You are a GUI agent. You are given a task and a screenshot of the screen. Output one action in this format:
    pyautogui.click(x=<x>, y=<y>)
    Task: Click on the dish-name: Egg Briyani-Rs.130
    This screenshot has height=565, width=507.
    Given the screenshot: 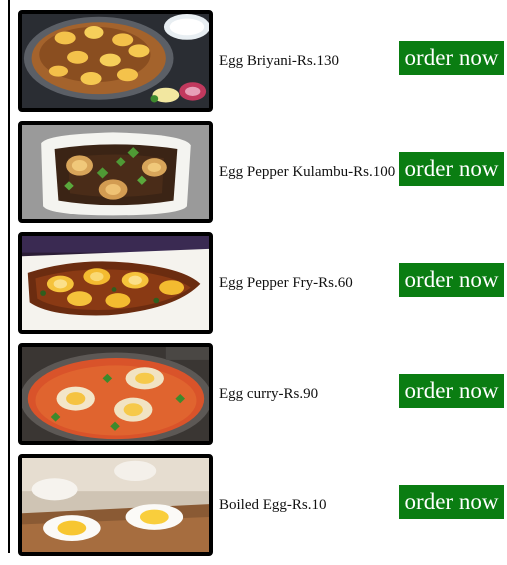 What is the action you would take?
    pyautogui.click(x=279, y=60)
    